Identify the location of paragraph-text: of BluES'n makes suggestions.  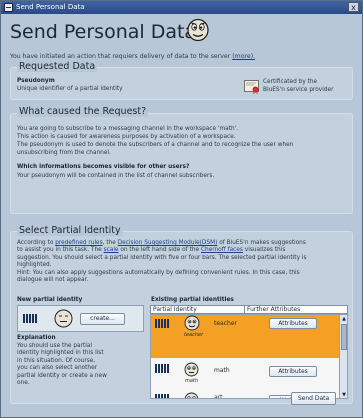
(262, 243).